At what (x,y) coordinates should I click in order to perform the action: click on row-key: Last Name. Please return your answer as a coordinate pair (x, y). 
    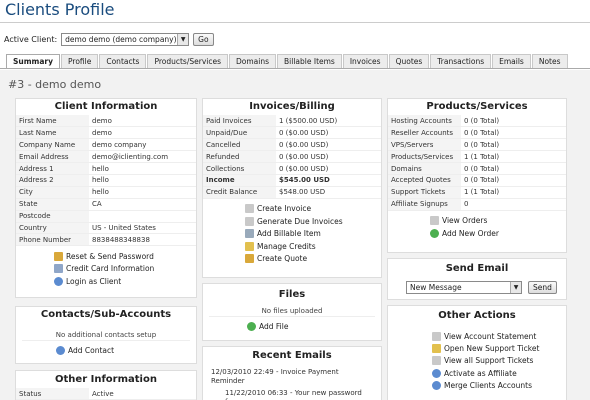
    Looking at the image, I should click on (52, 133).